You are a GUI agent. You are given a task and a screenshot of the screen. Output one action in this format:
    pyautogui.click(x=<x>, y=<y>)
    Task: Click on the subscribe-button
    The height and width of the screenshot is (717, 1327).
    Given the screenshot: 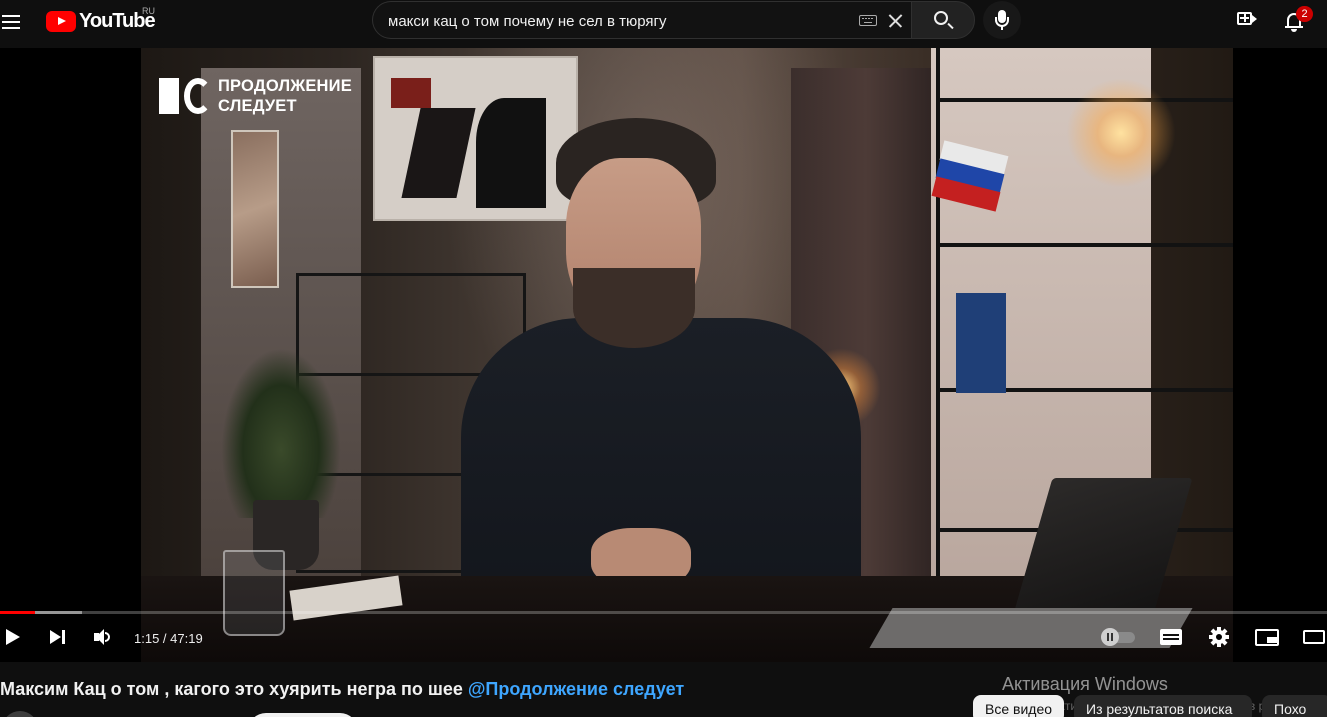 What is the action you would take?
    pyautogui.click(x=303, y=715)
    